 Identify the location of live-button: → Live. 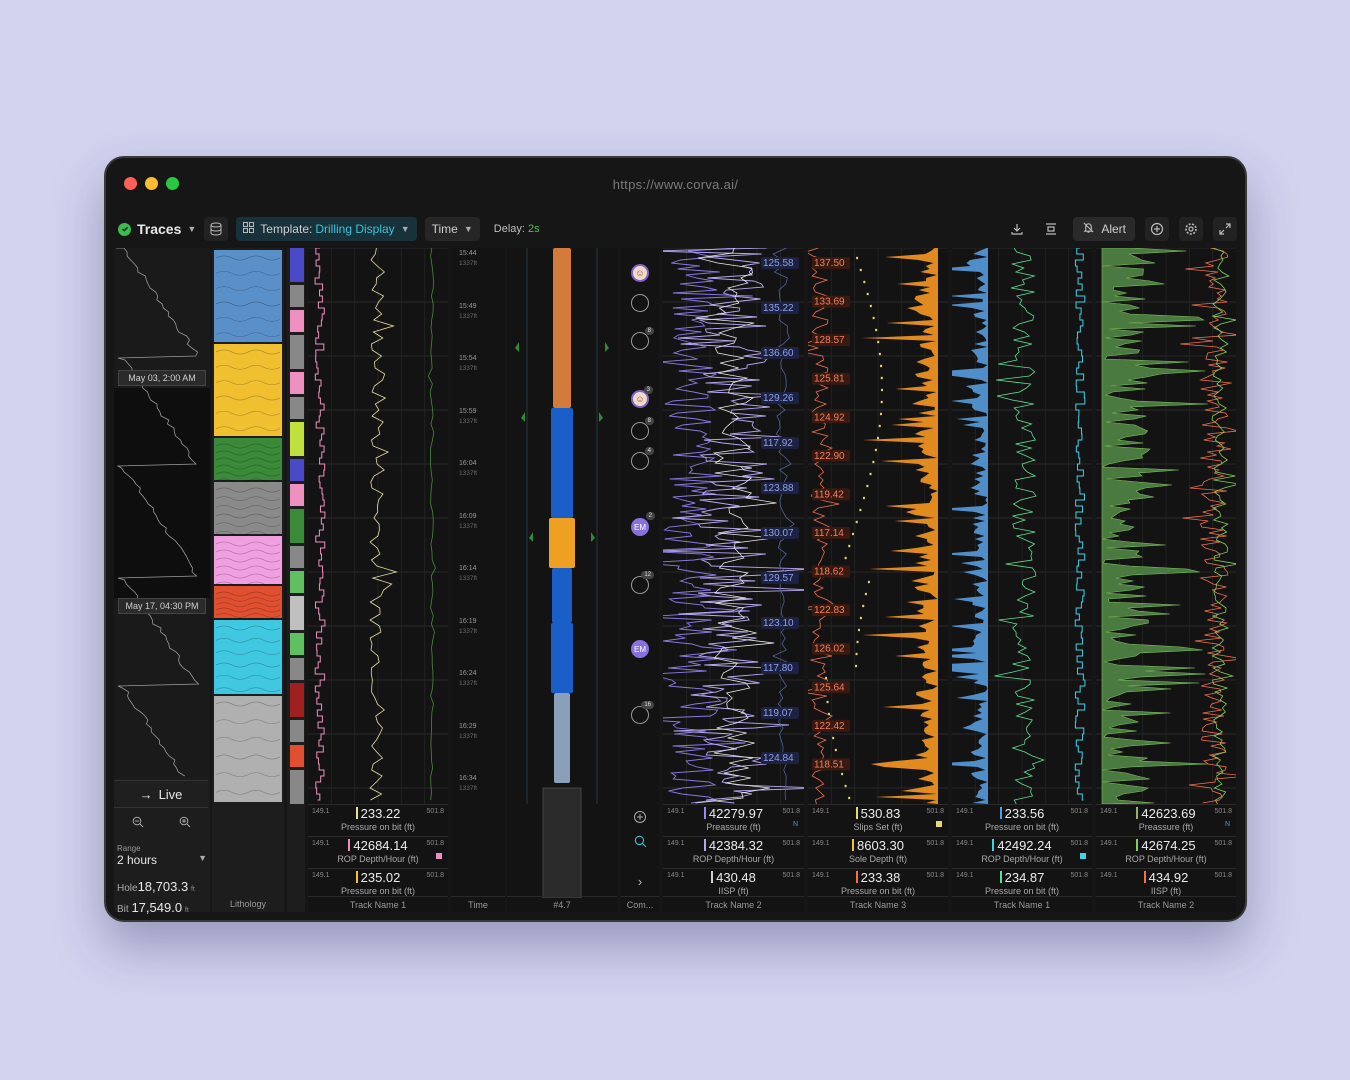
(161, 794).